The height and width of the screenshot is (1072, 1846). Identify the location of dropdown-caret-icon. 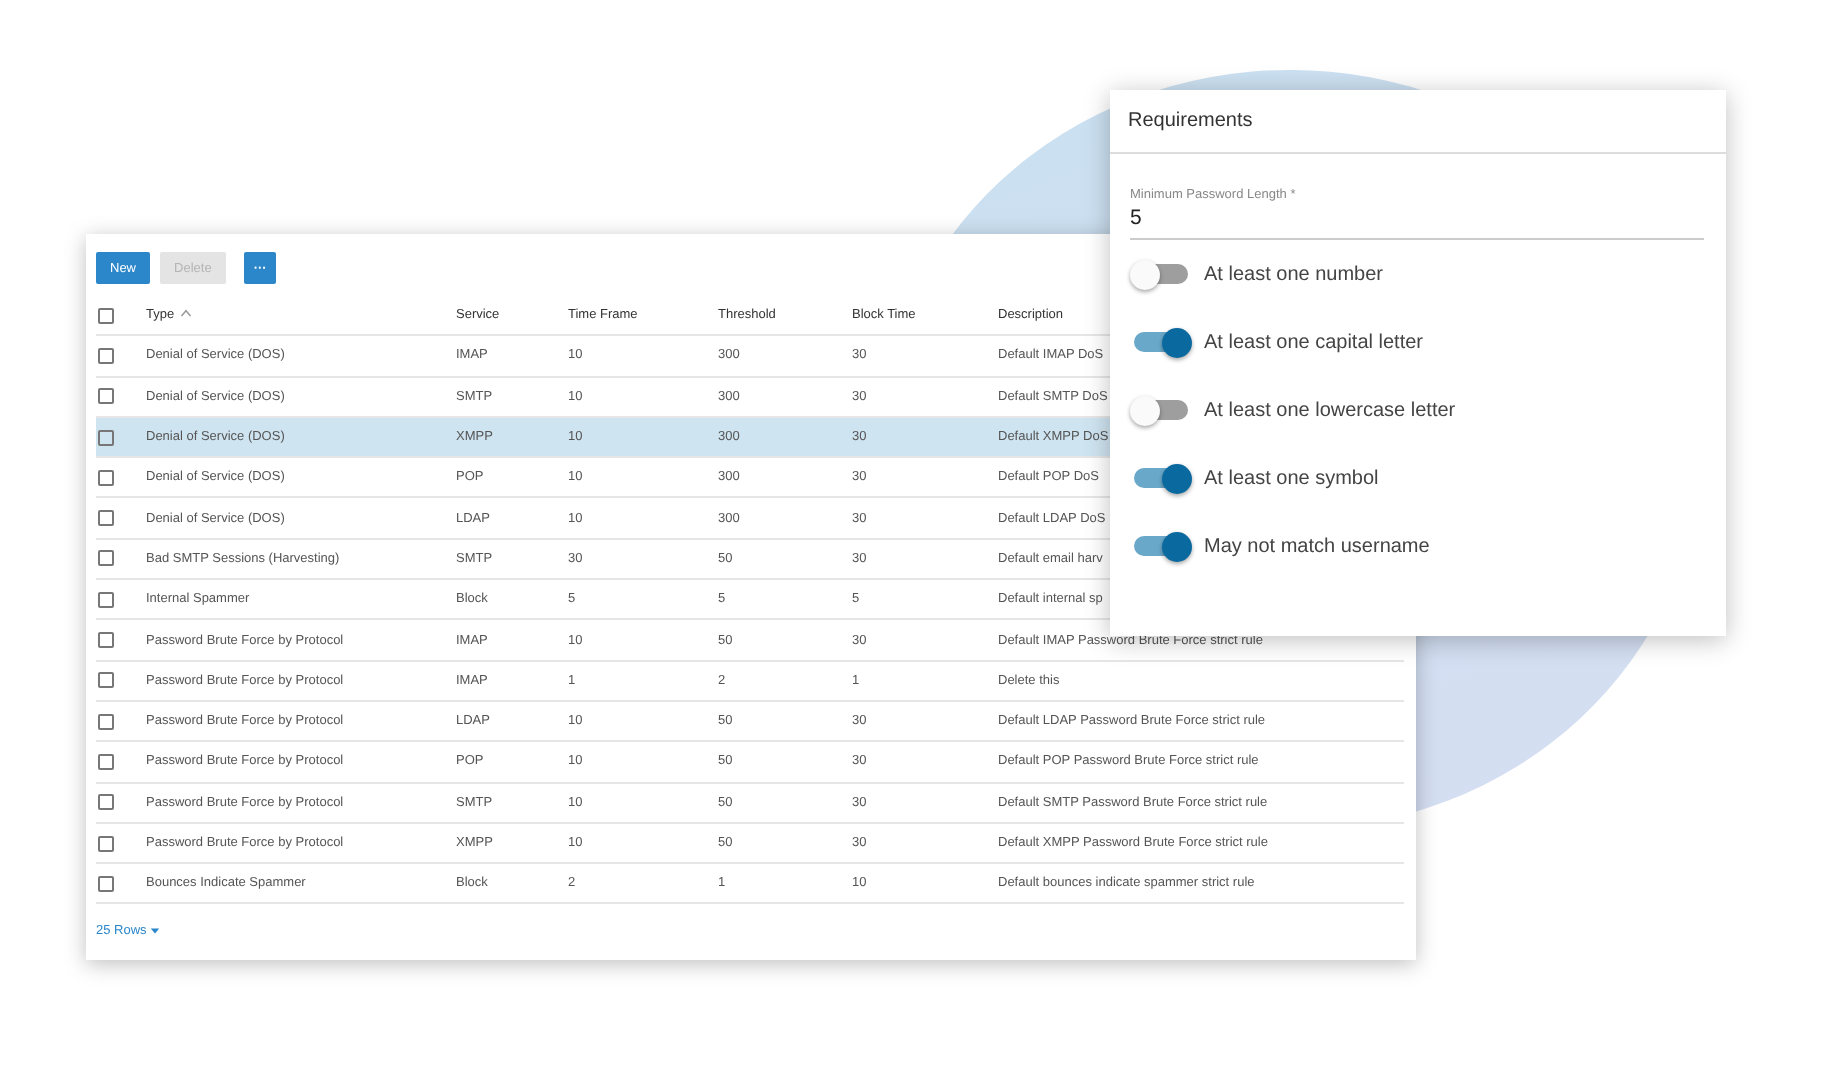
(155, 931).